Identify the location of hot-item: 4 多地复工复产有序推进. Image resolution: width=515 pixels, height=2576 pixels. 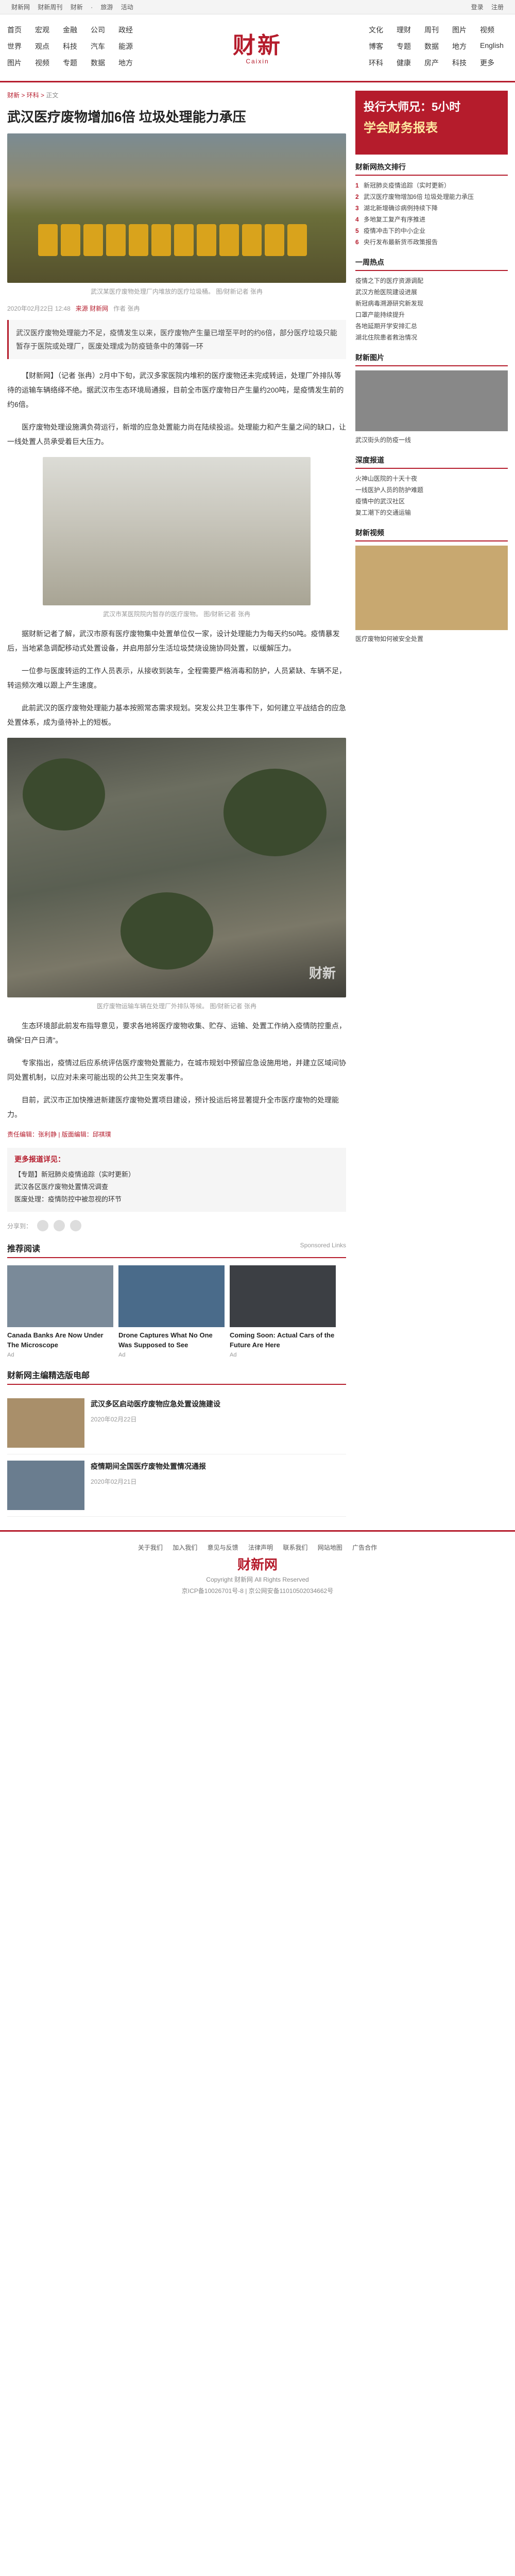
(431, 219).